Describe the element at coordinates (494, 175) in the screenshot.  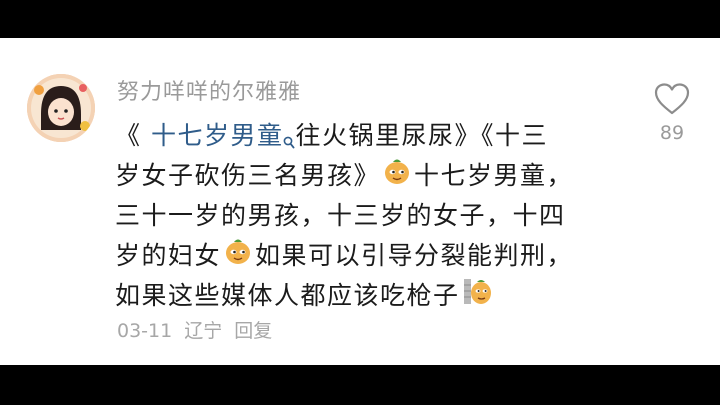
I see `comment-line-2-after: 十七岁男童，` at that location.